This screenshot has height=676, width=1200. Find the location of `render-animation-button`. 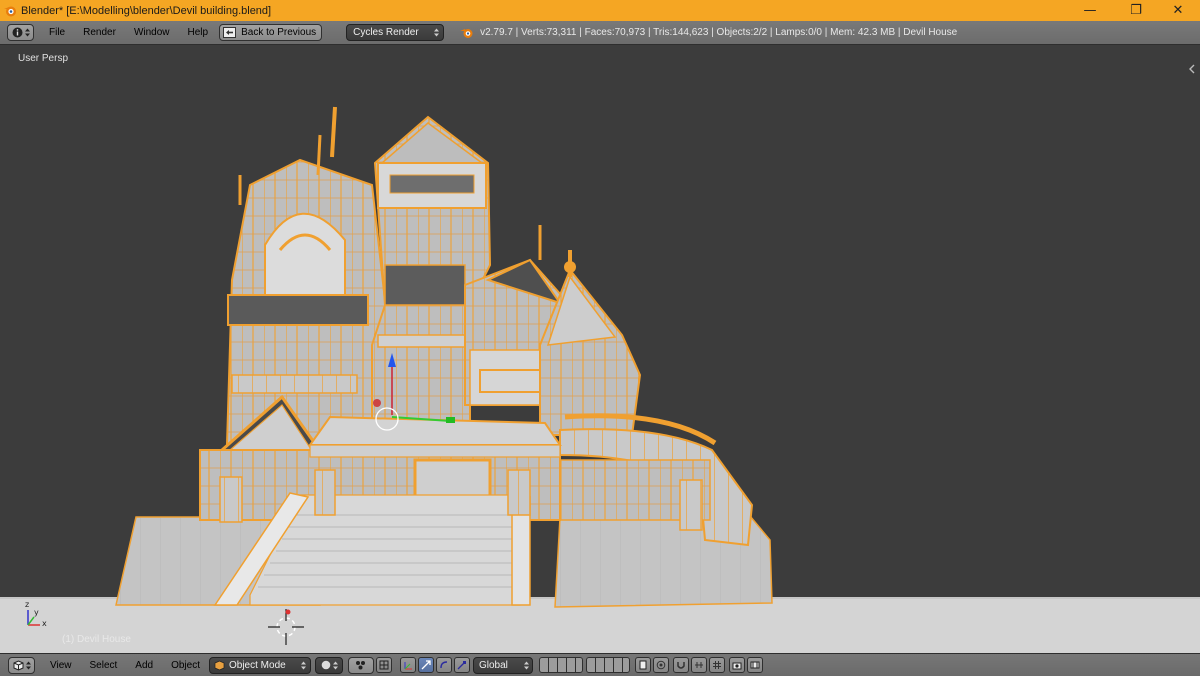

render-animation-button is located at coordinates (755, 665).